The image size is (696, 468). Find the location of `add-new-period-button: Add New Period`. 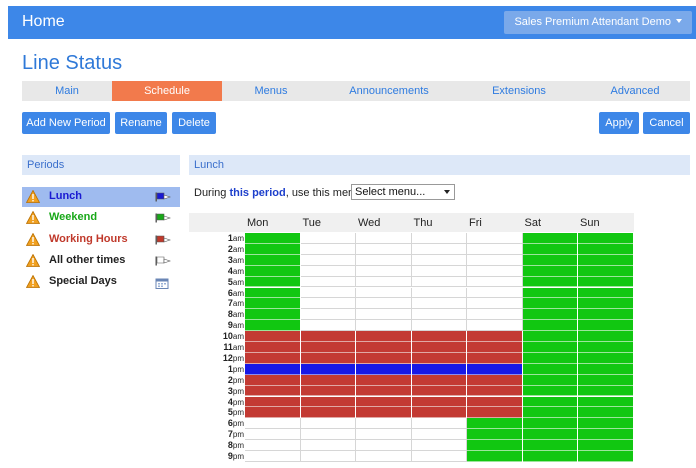

add-new-period-button: Add New Period is located at coordinates (66, 123).